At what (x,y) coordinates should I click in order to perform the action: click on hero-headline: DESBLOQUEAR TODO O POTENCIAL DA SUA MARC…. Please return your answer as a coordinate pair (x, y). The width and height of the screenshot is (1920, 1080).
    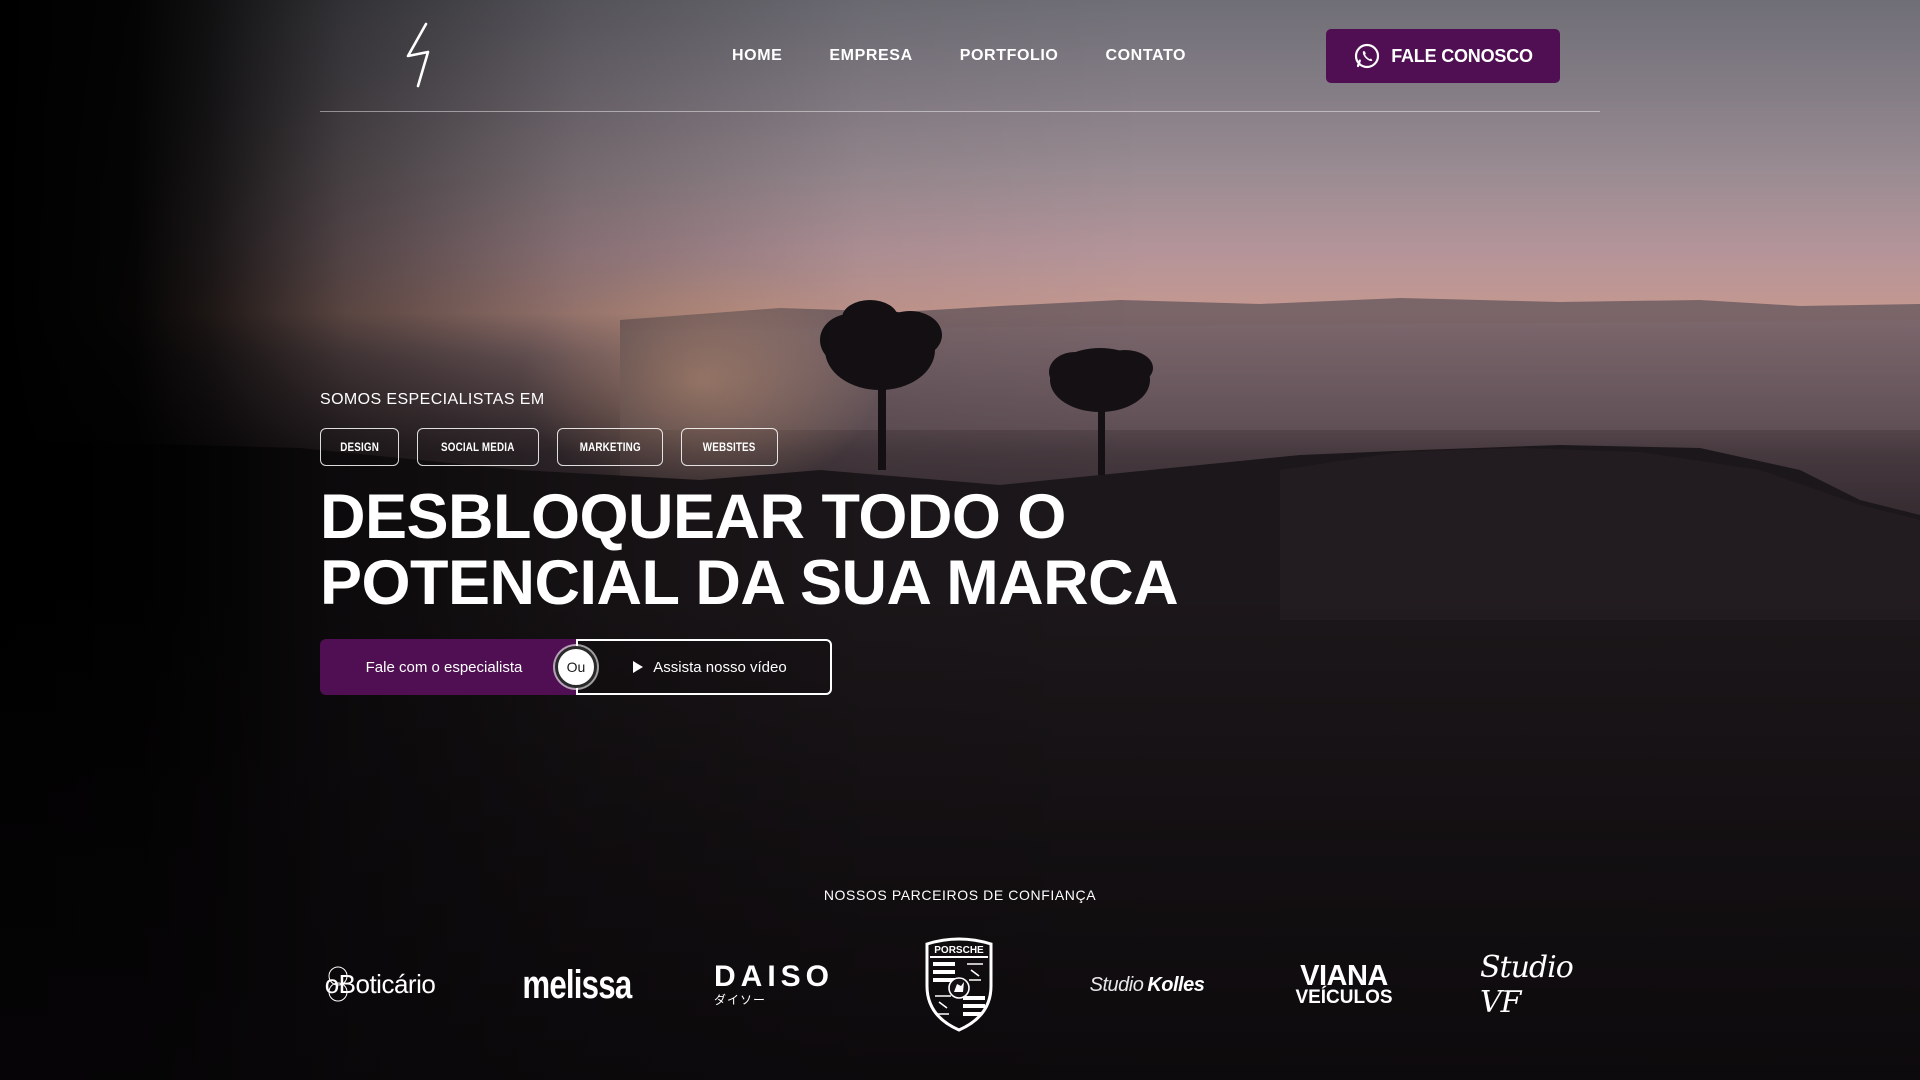
    Looking at the image, I should click on (820, 550).